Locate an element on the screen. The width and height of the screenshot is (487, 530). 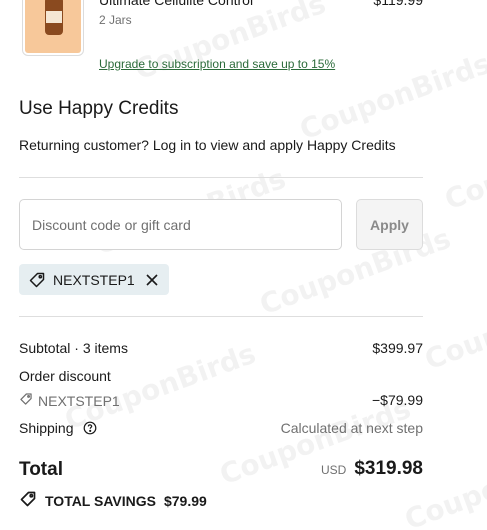
currency-code: USD is located at coordinates (333, 470).